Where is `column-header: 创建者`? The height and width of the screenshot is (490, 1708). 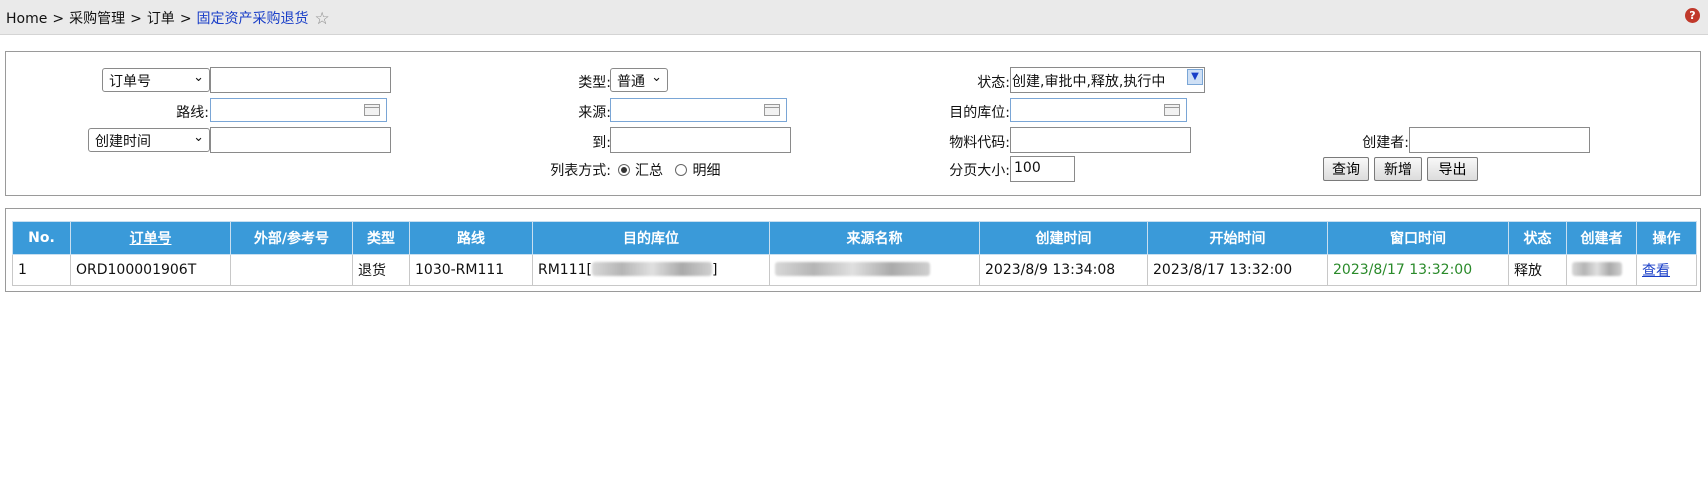
column-header: 创建者 is located at coordinates (1601, 238).